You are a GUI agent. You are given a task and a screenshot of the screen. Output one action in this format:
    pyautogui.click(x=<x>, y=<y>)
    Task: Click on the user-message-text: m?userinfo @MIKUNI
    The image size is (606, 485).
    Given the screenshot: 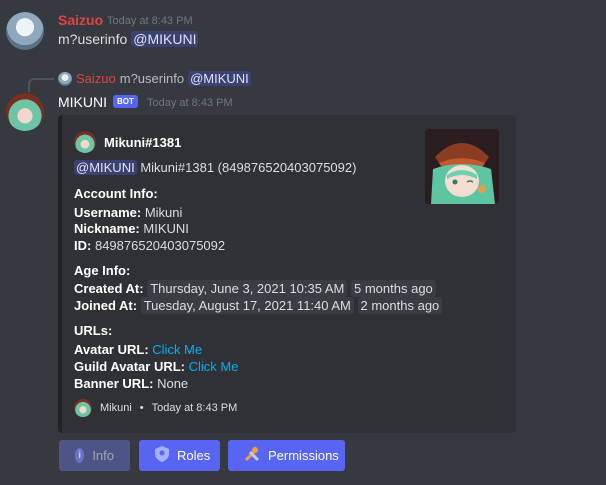 What is the action you would take?
    pyautogui.click(x=128, y=39)
    